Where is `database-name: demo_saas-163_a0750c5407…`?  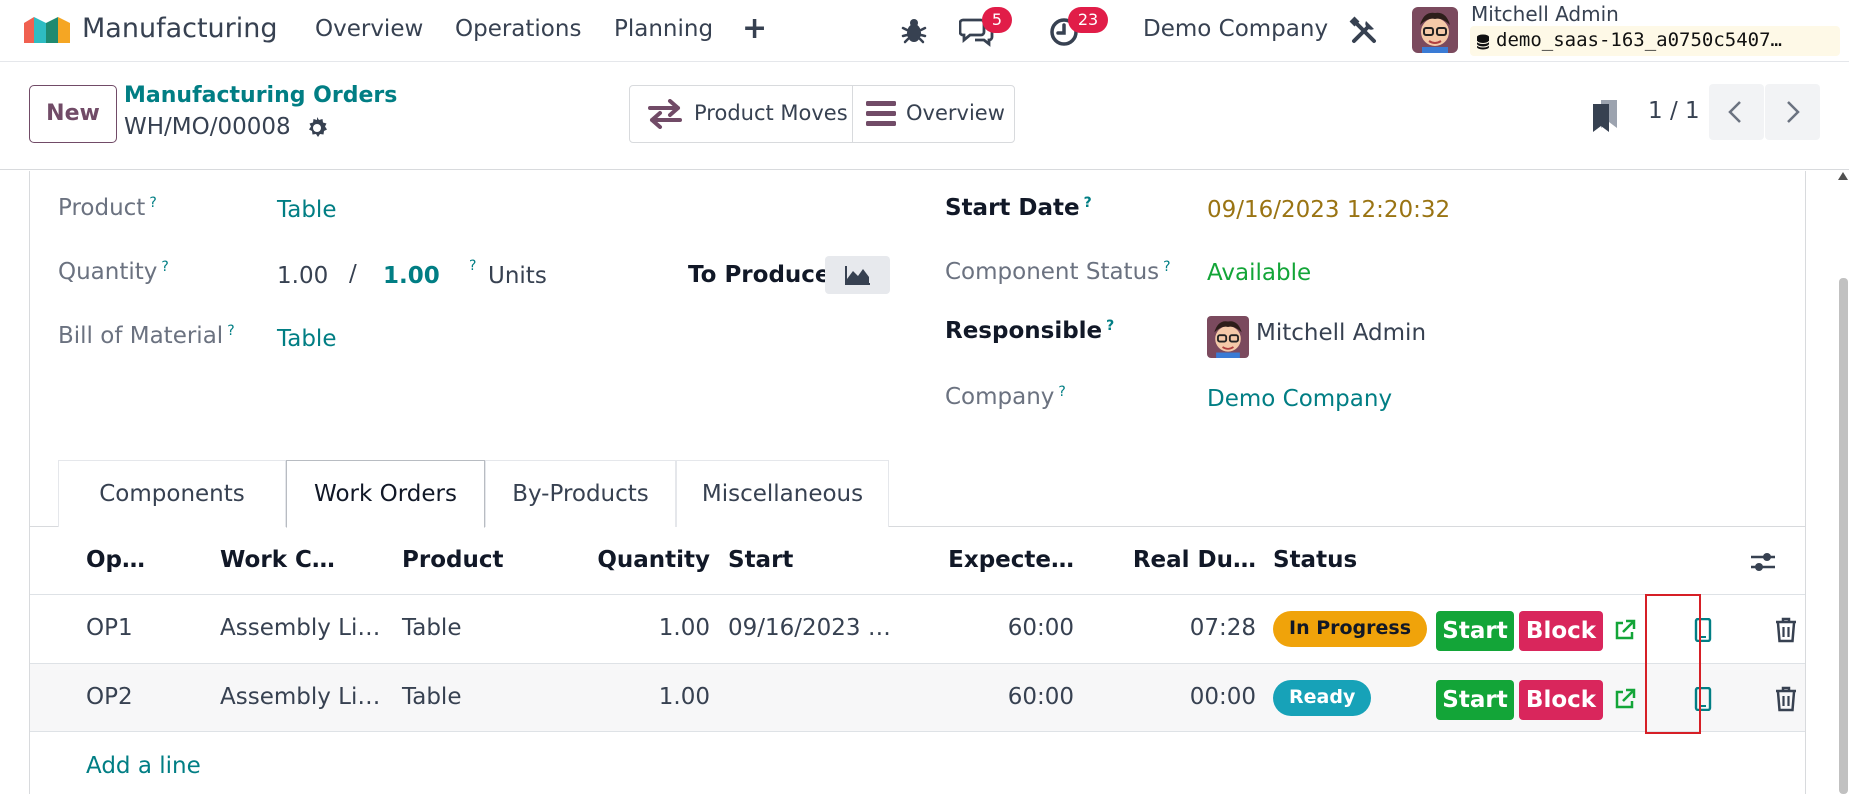 database-name: demo_saas-163_a0750c5407… is located at coordinates (1655, 41).